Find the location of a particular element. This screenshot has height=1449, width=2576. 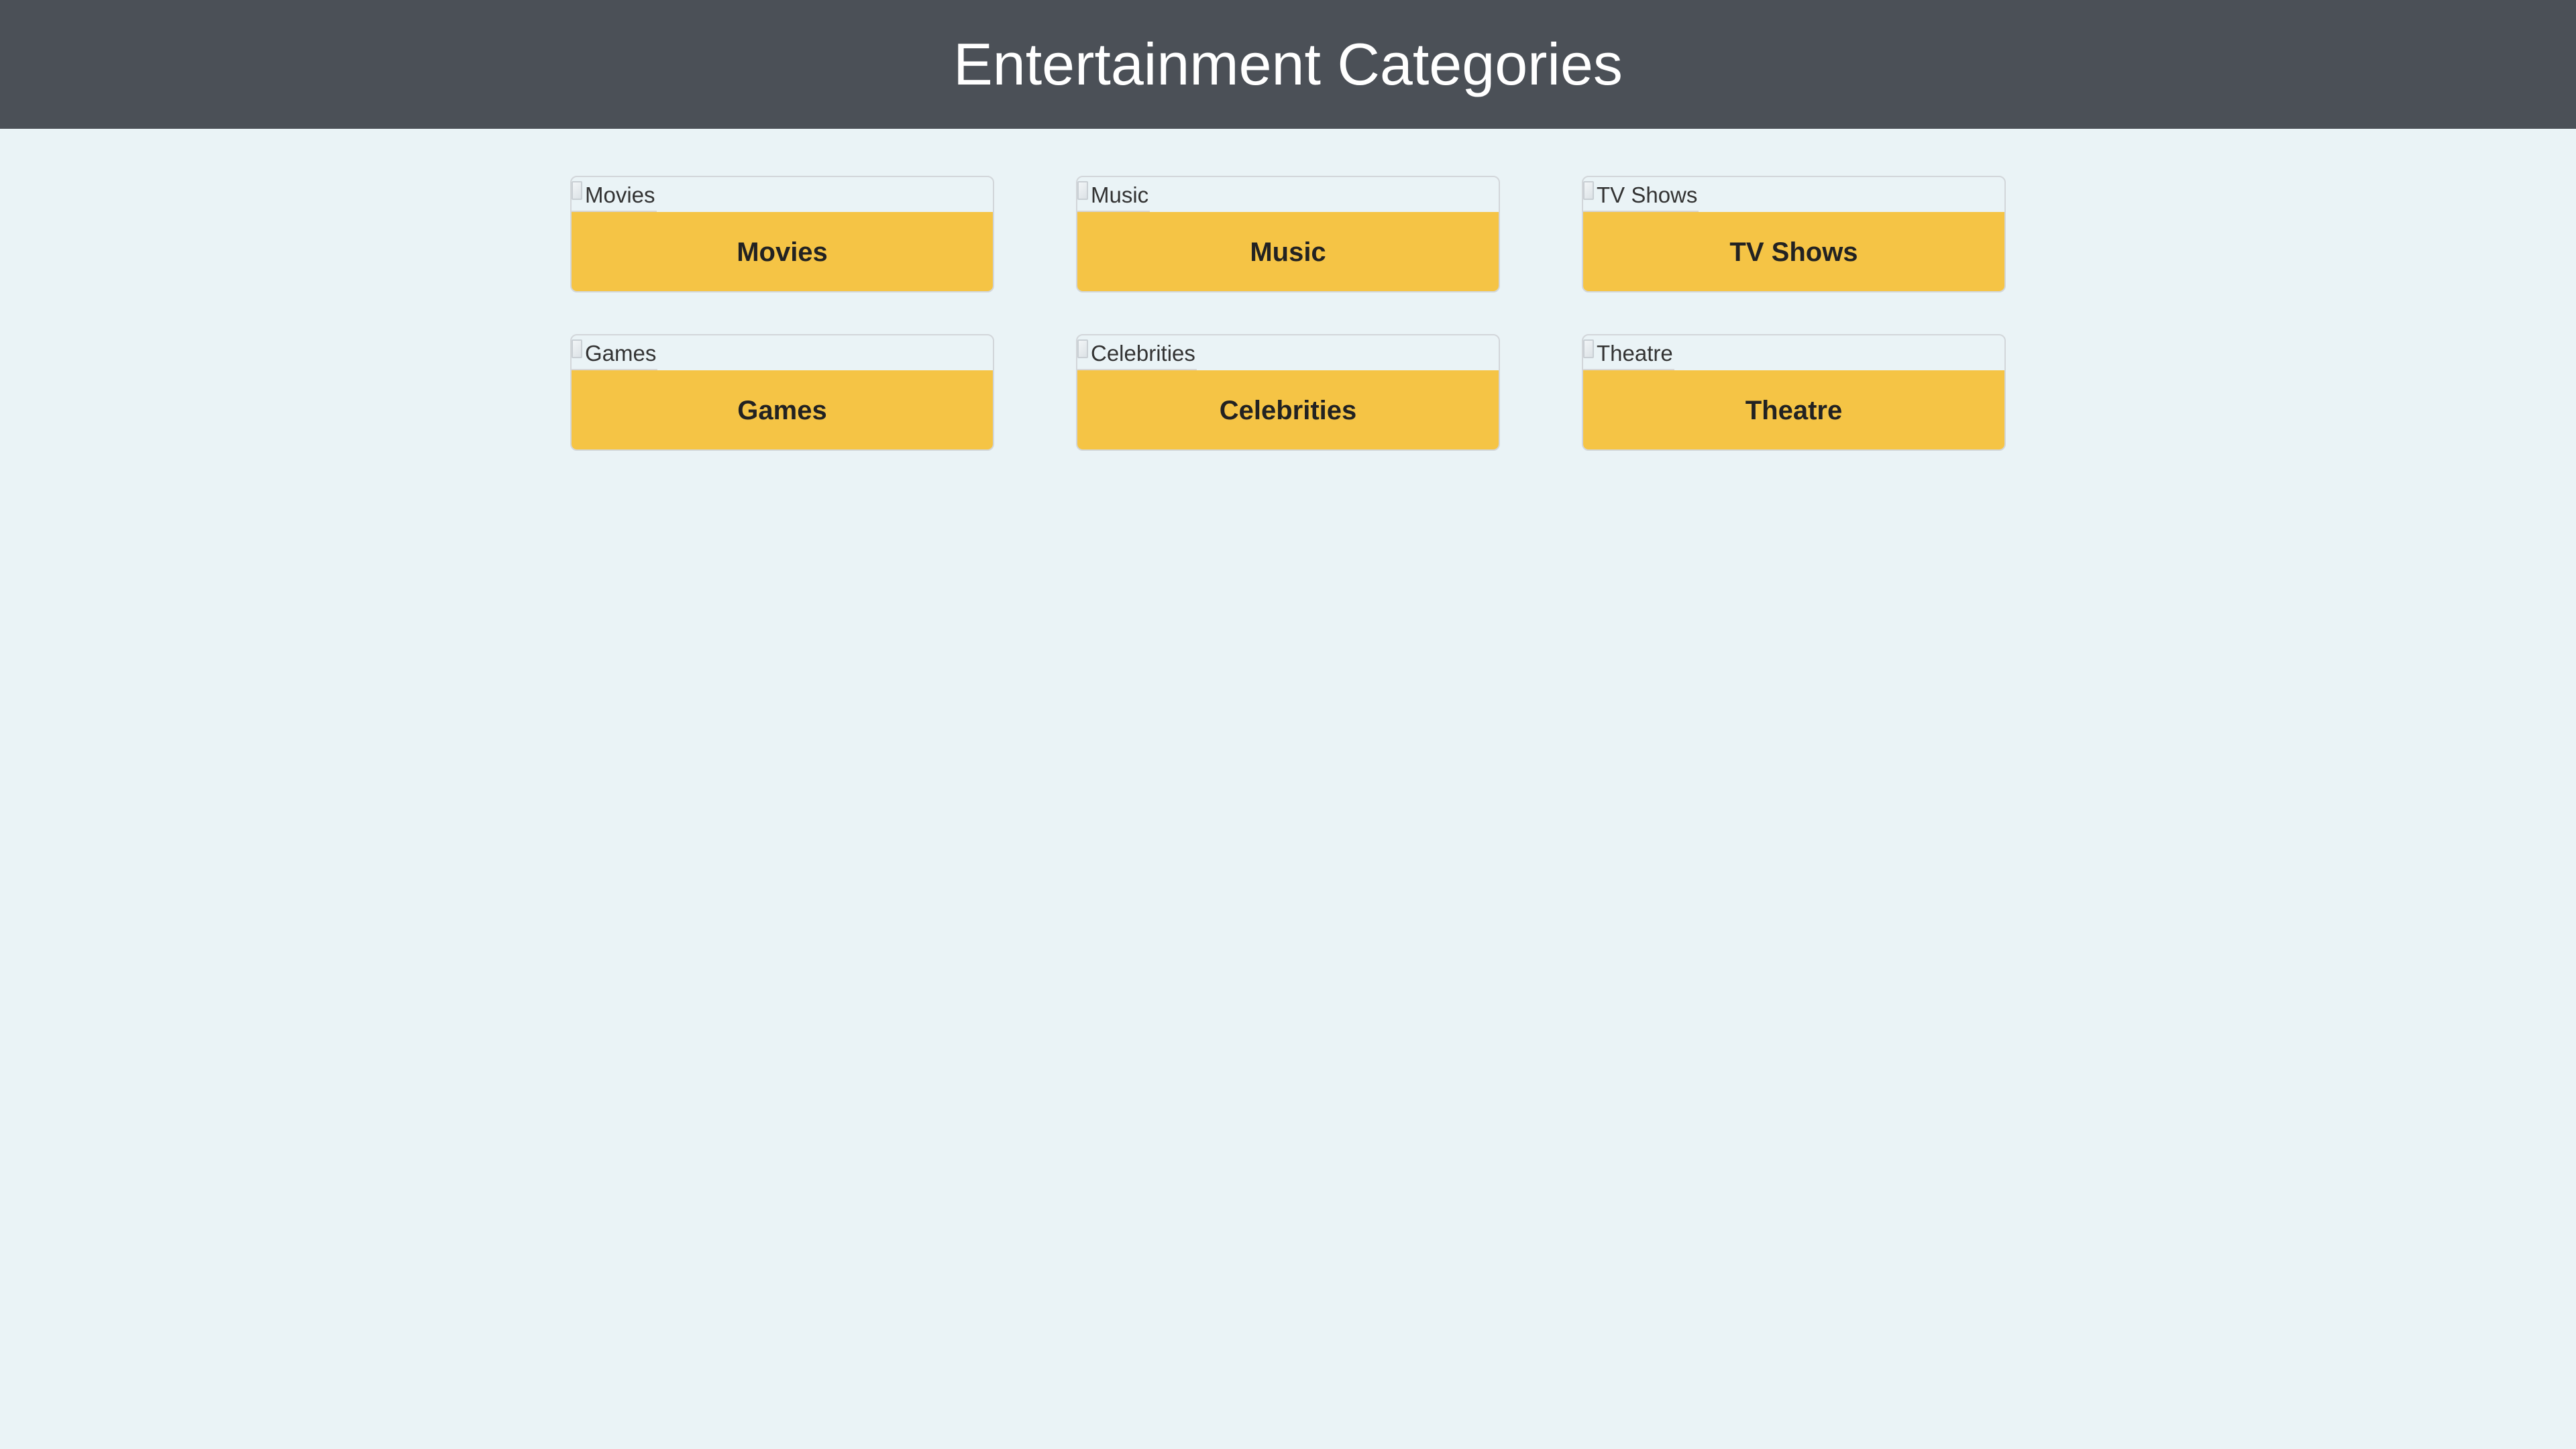

category-image: Games is located at coordinates (615, 352).